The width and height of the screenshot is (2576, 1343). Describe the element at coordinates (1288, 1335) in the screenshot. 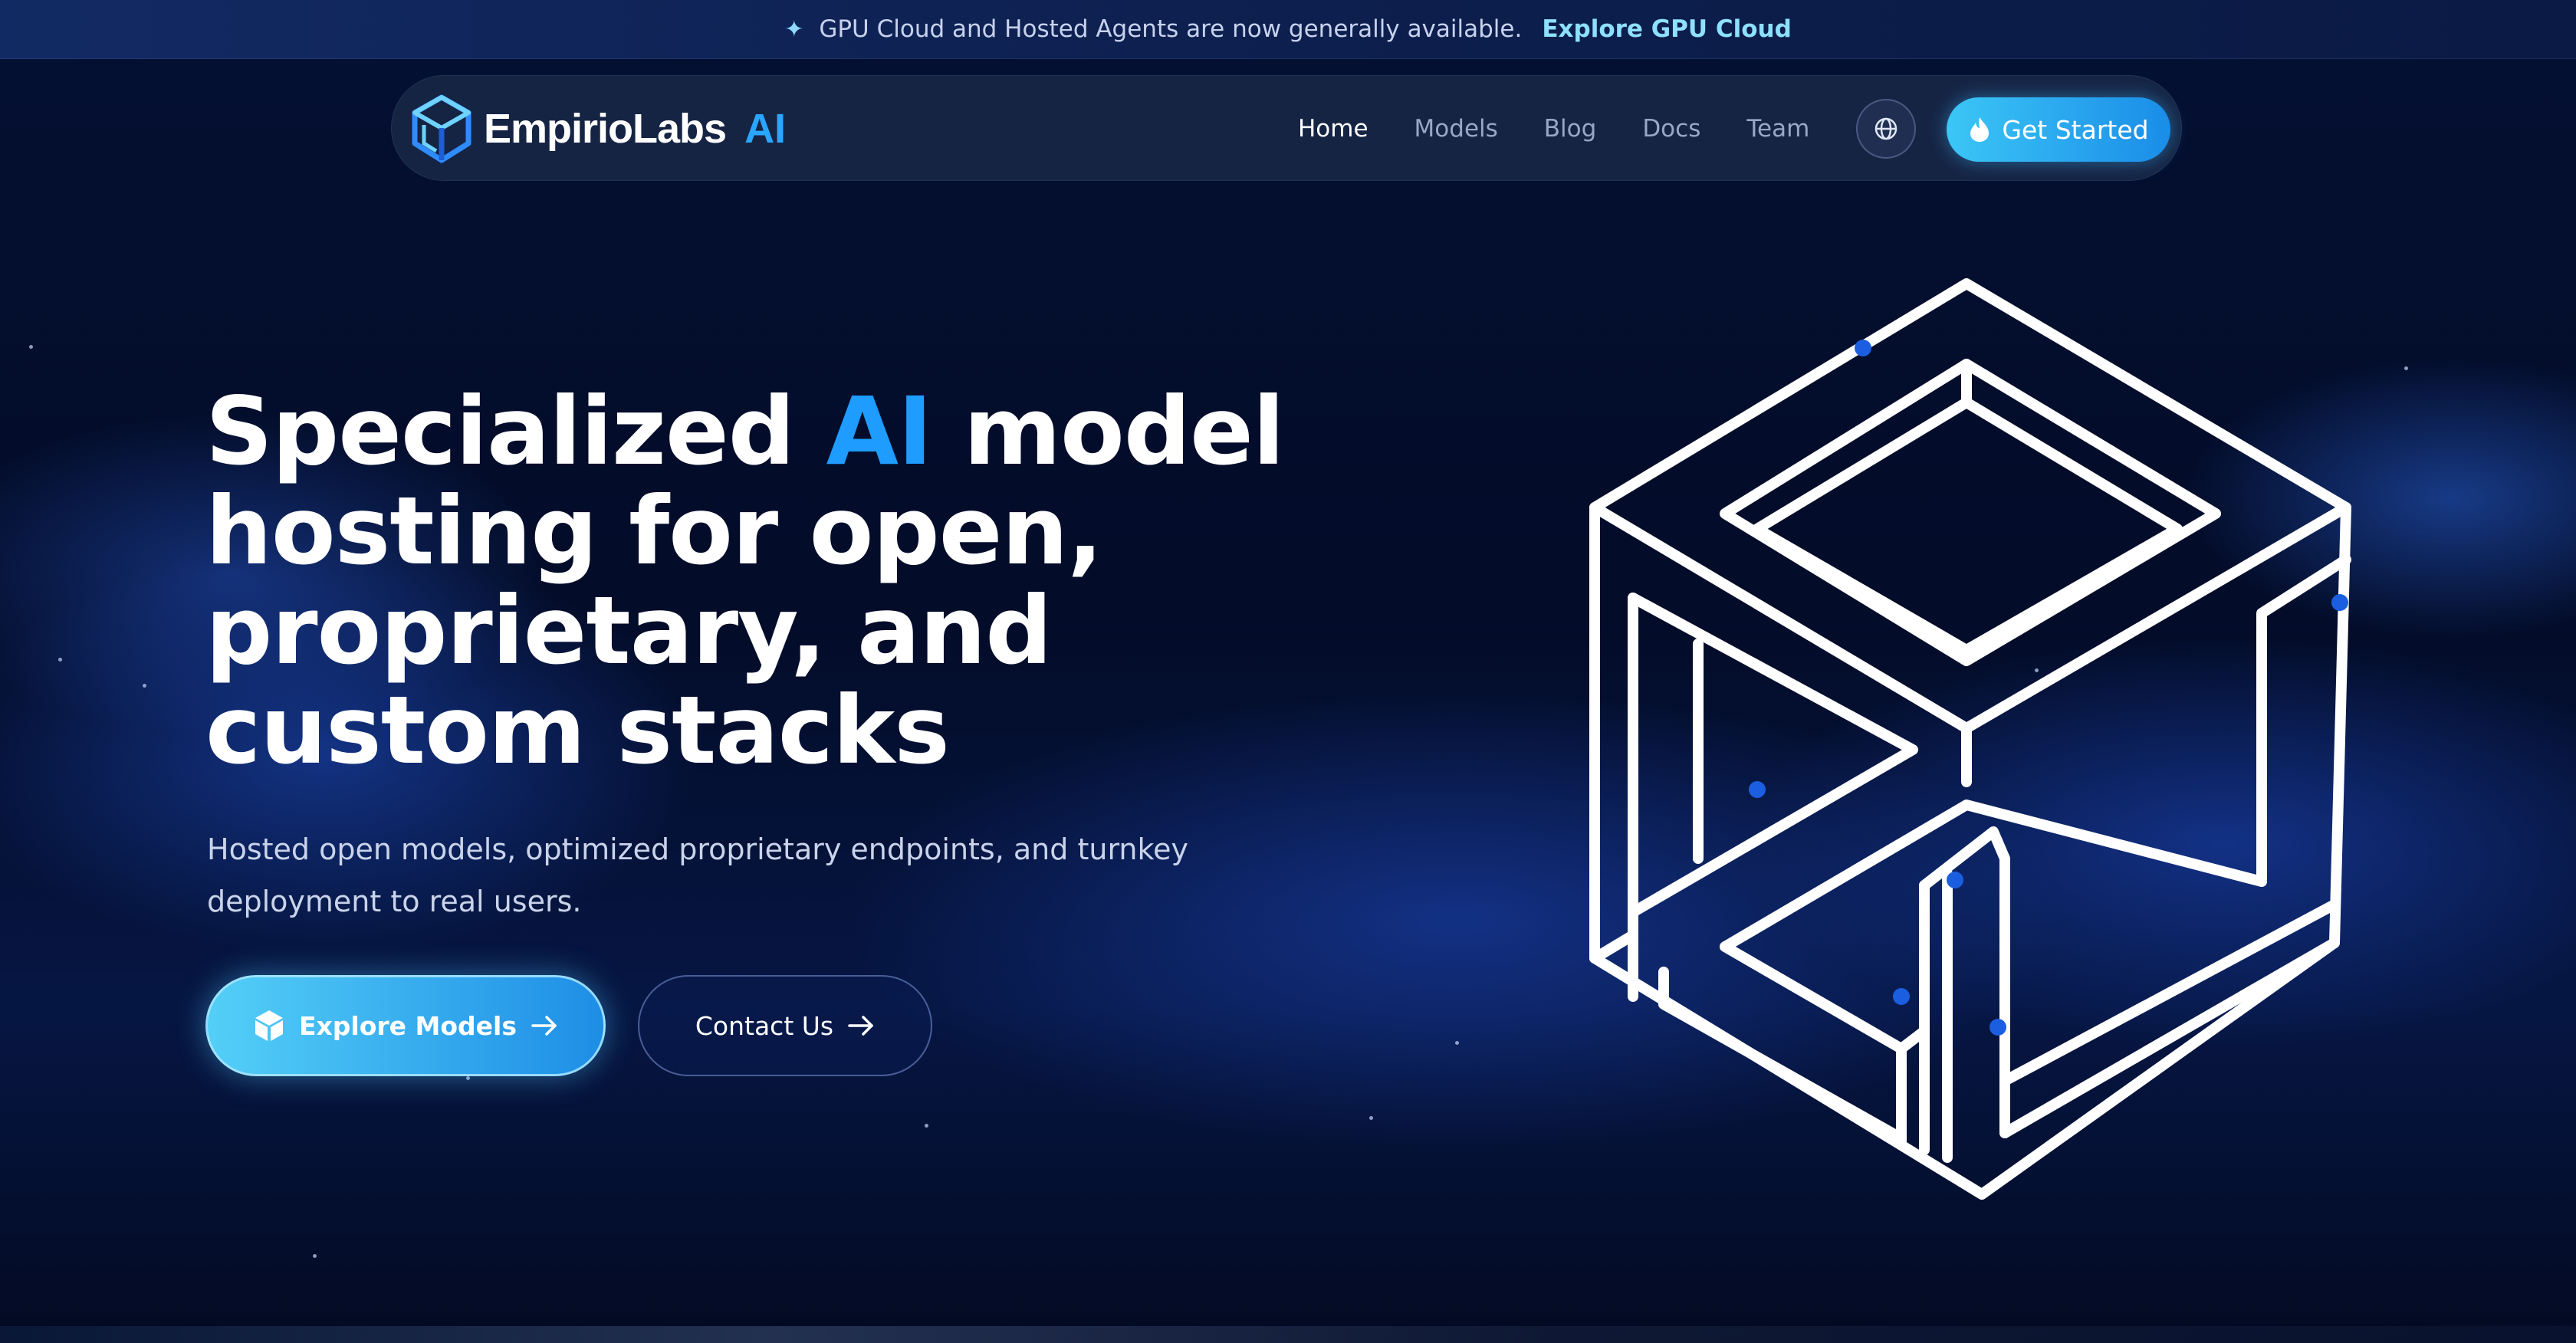

I see `bottom-edge` at that location.